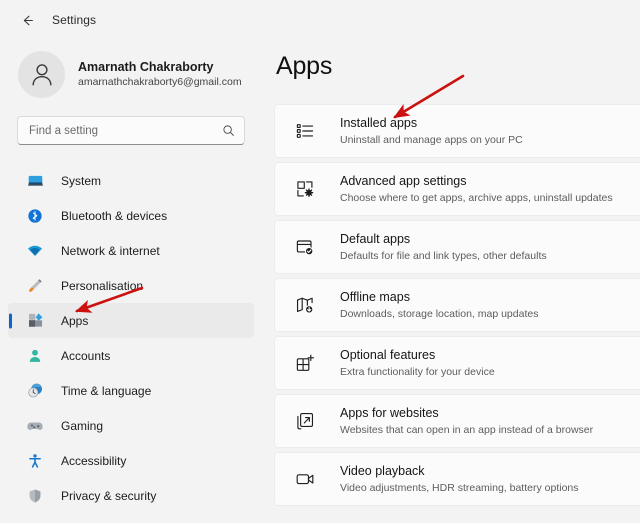  I want to click on sidebar-item-label: System, so click(81, 180).